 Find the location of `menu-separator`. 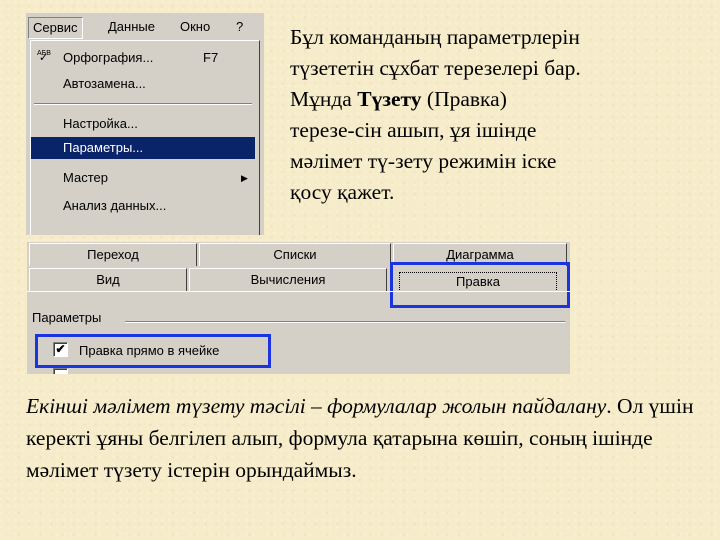

menu-separator is located at coordinates (143, 104).